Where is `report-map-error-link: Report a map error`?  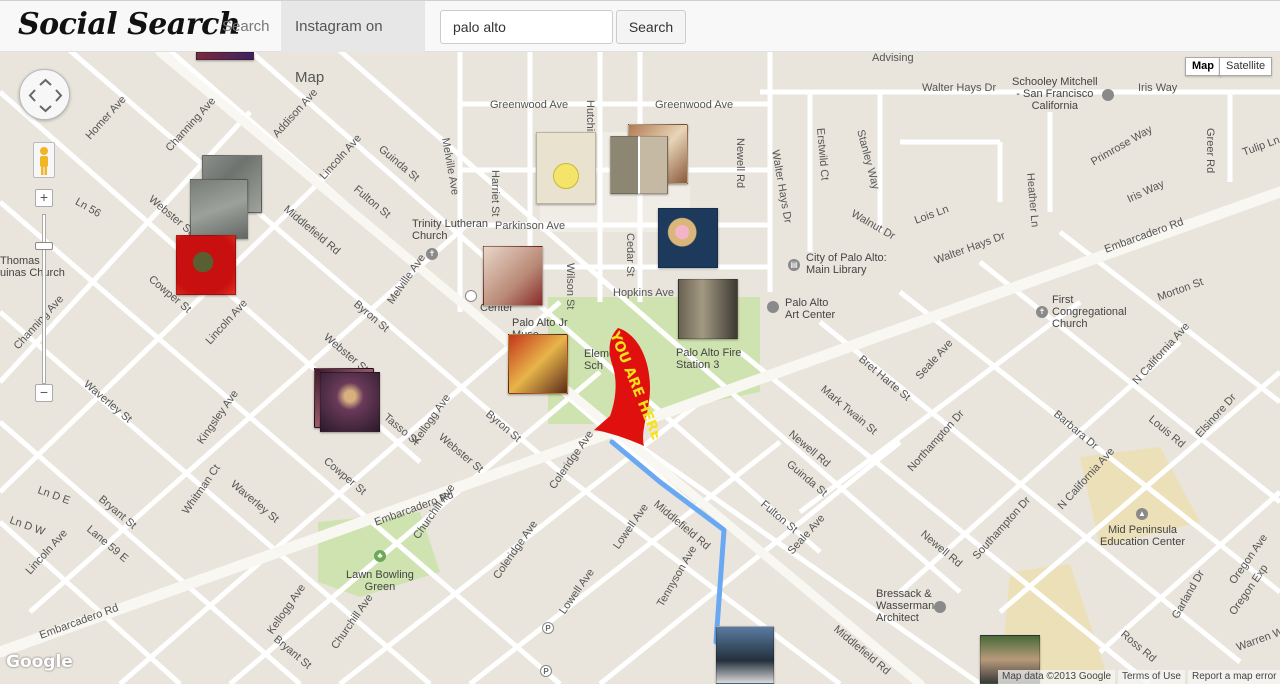 report-map-error-link: Report a map error is located at coordinates (1234, 677).